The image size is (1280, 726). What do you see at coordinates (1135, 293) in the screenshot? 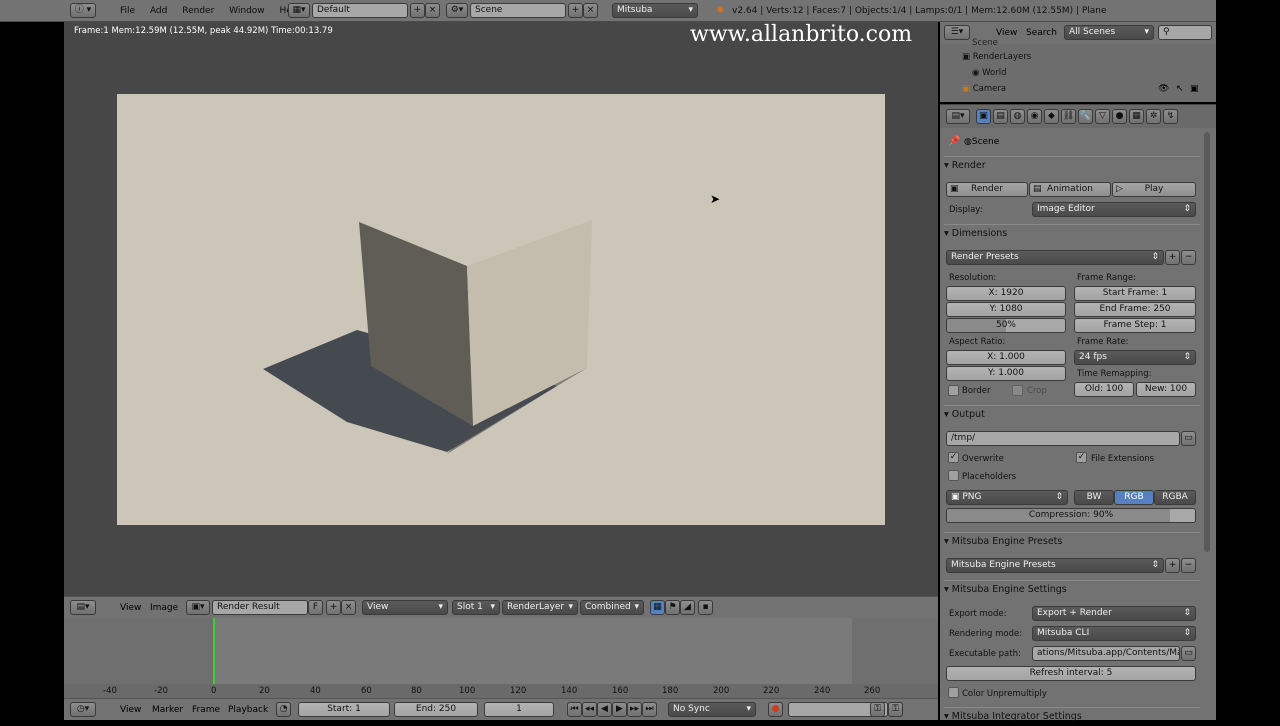
I see `start-frame-setting: Start Frame: 1` at bounding box center [1135, 293].